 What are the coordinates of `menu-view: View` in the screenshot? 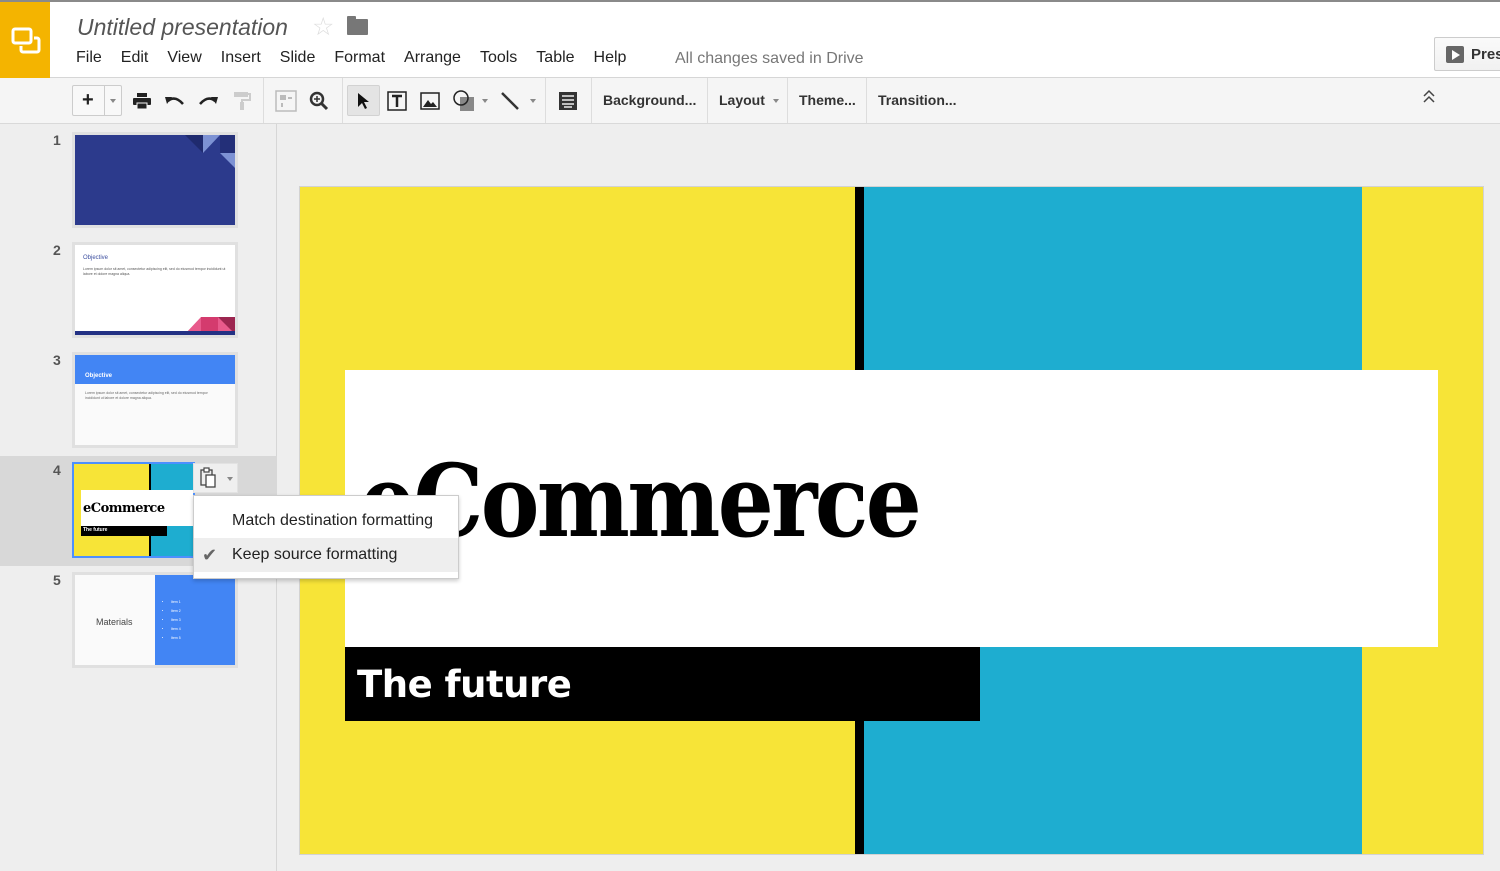 It's located at (184, 58).